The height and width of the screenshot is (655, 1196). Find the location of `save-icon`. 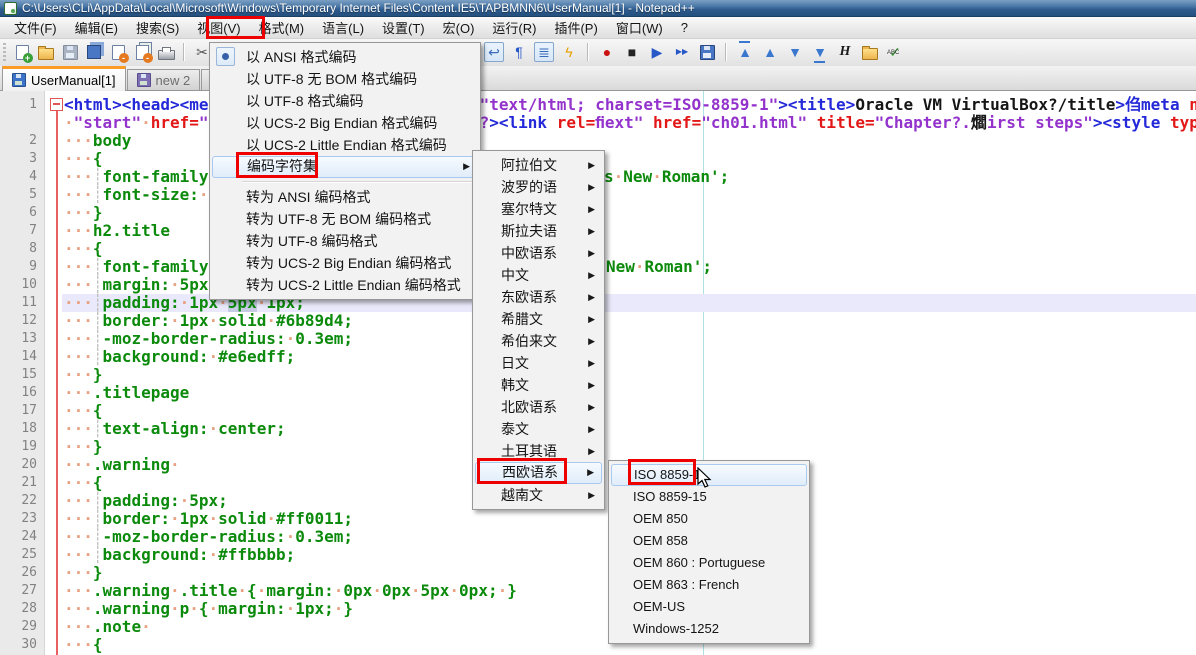

save-icon is located at coordinates (70, 52).